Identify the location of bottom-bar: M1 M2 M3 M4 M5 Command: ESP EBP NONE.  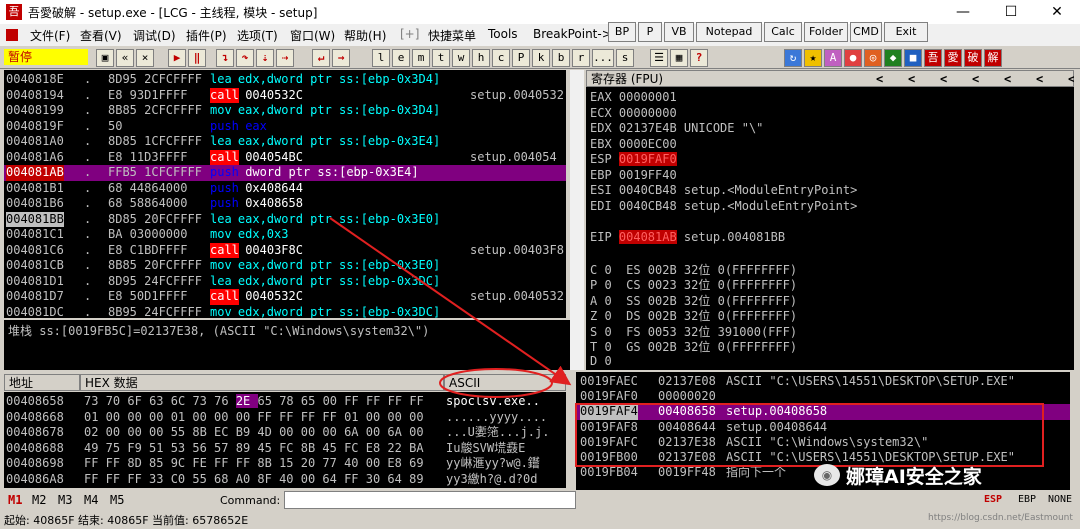
(540, 500).